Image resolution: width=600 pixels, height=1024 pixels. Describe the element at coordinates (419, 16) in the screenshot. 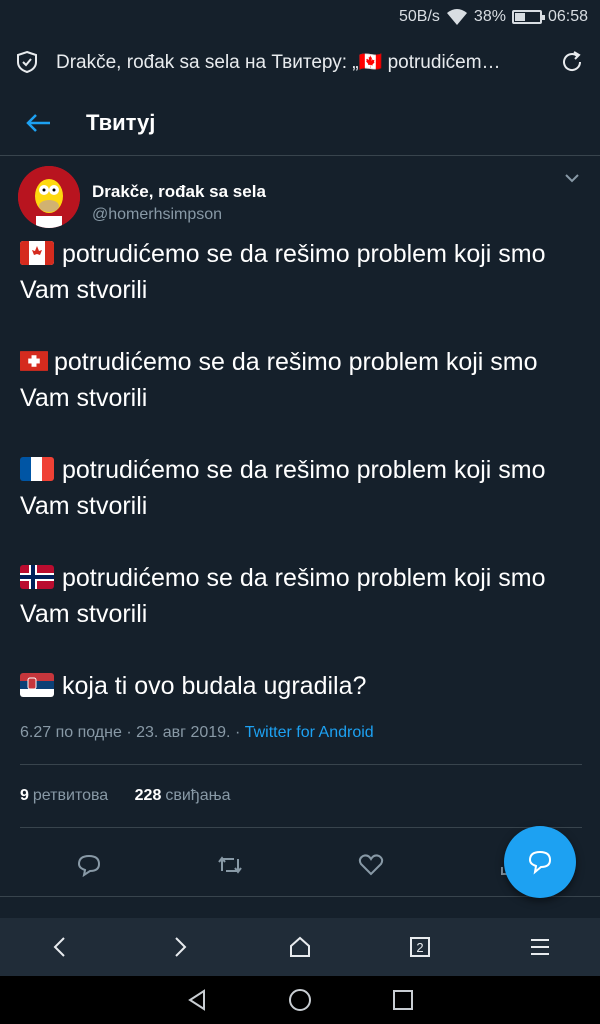

I see `network-speed: 50B/s` at that location.